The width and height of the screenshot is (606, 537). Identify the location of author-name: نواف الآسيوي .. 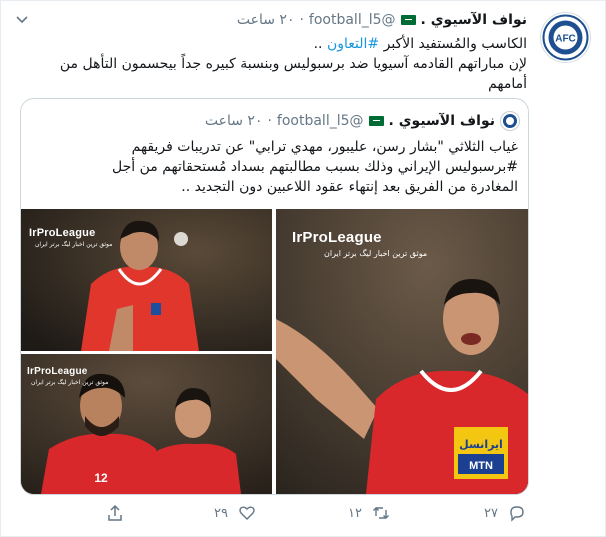
(474, 20).